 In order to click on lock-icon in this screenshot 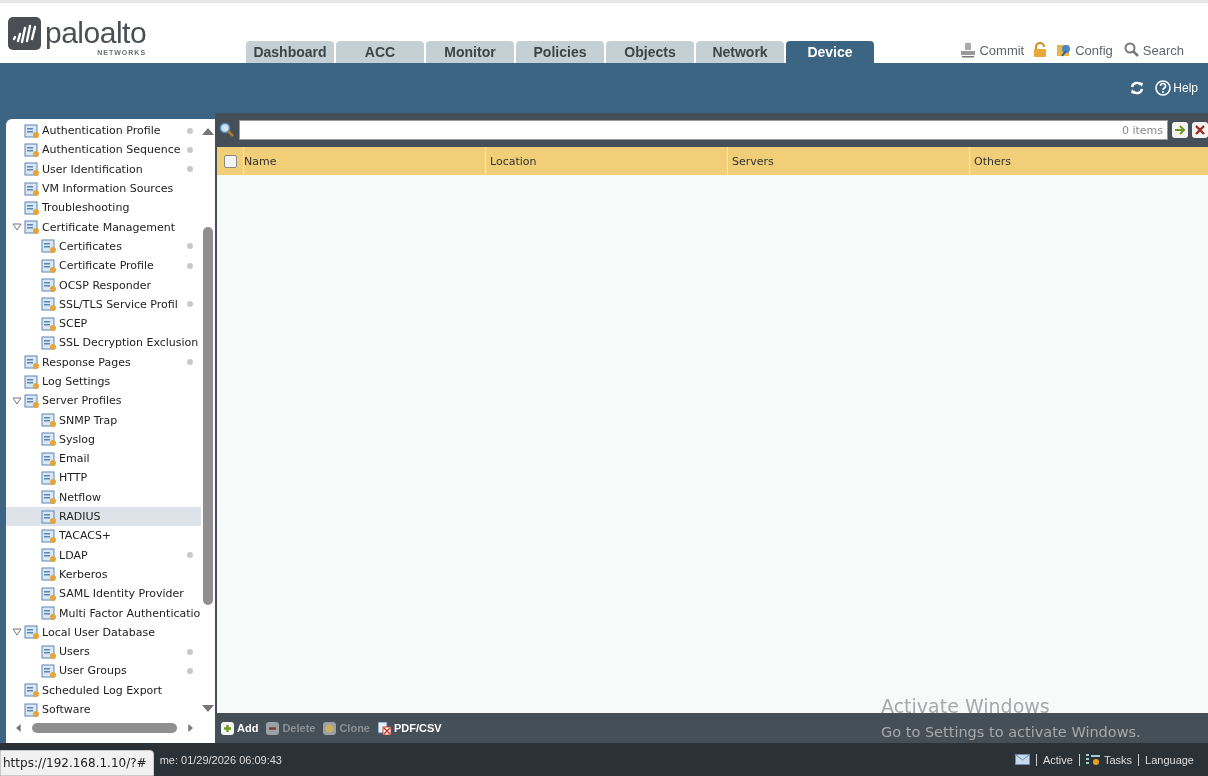, I will do `click(1040, 50)`.